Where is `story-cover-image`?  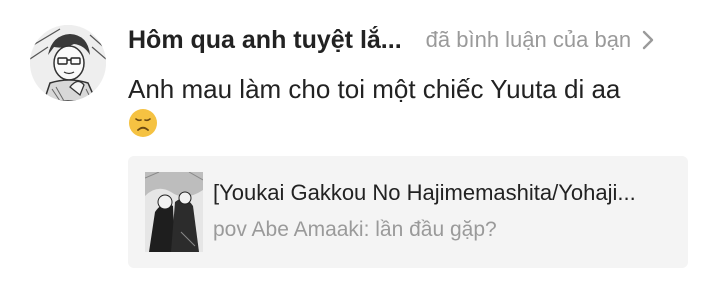
story-cover-image is located at coordinates (174, 212).